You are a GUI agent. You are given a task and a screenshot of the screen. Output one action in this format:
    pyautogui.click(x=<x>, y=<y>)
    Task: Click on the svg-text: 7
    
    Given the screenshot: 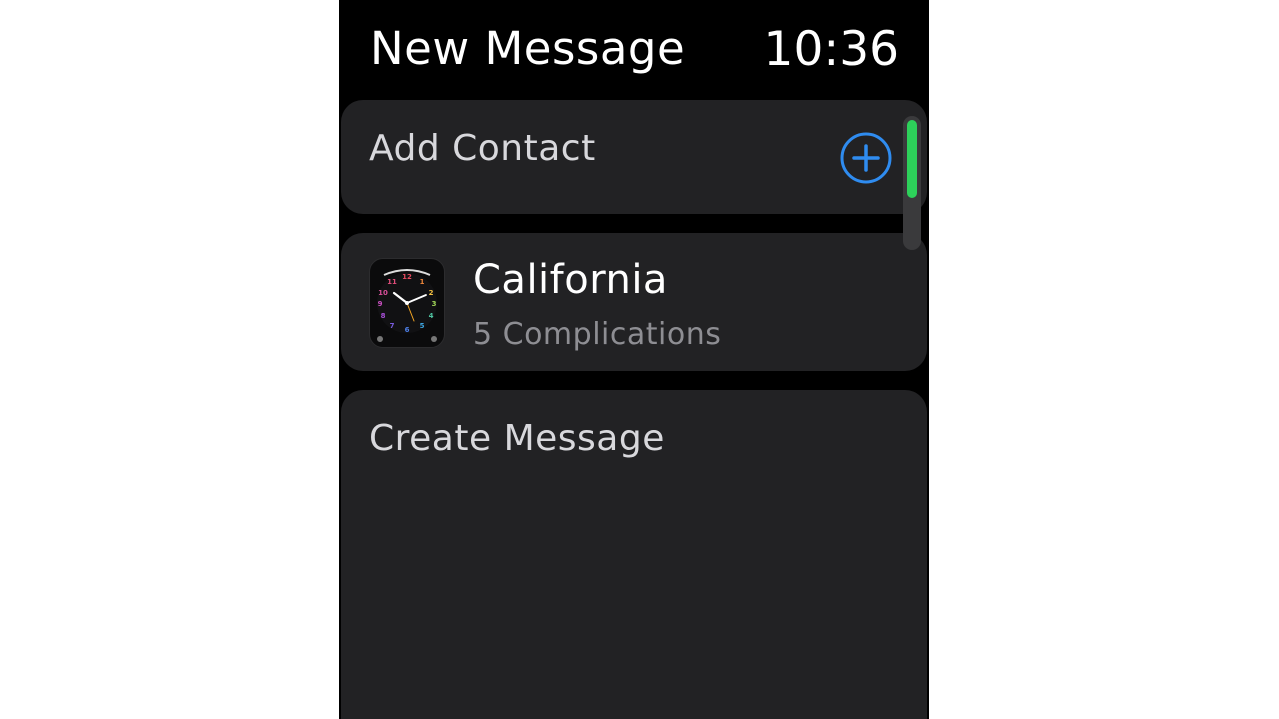 What is the action you would take?
    pyautogui.click(x=392, y=326)
    